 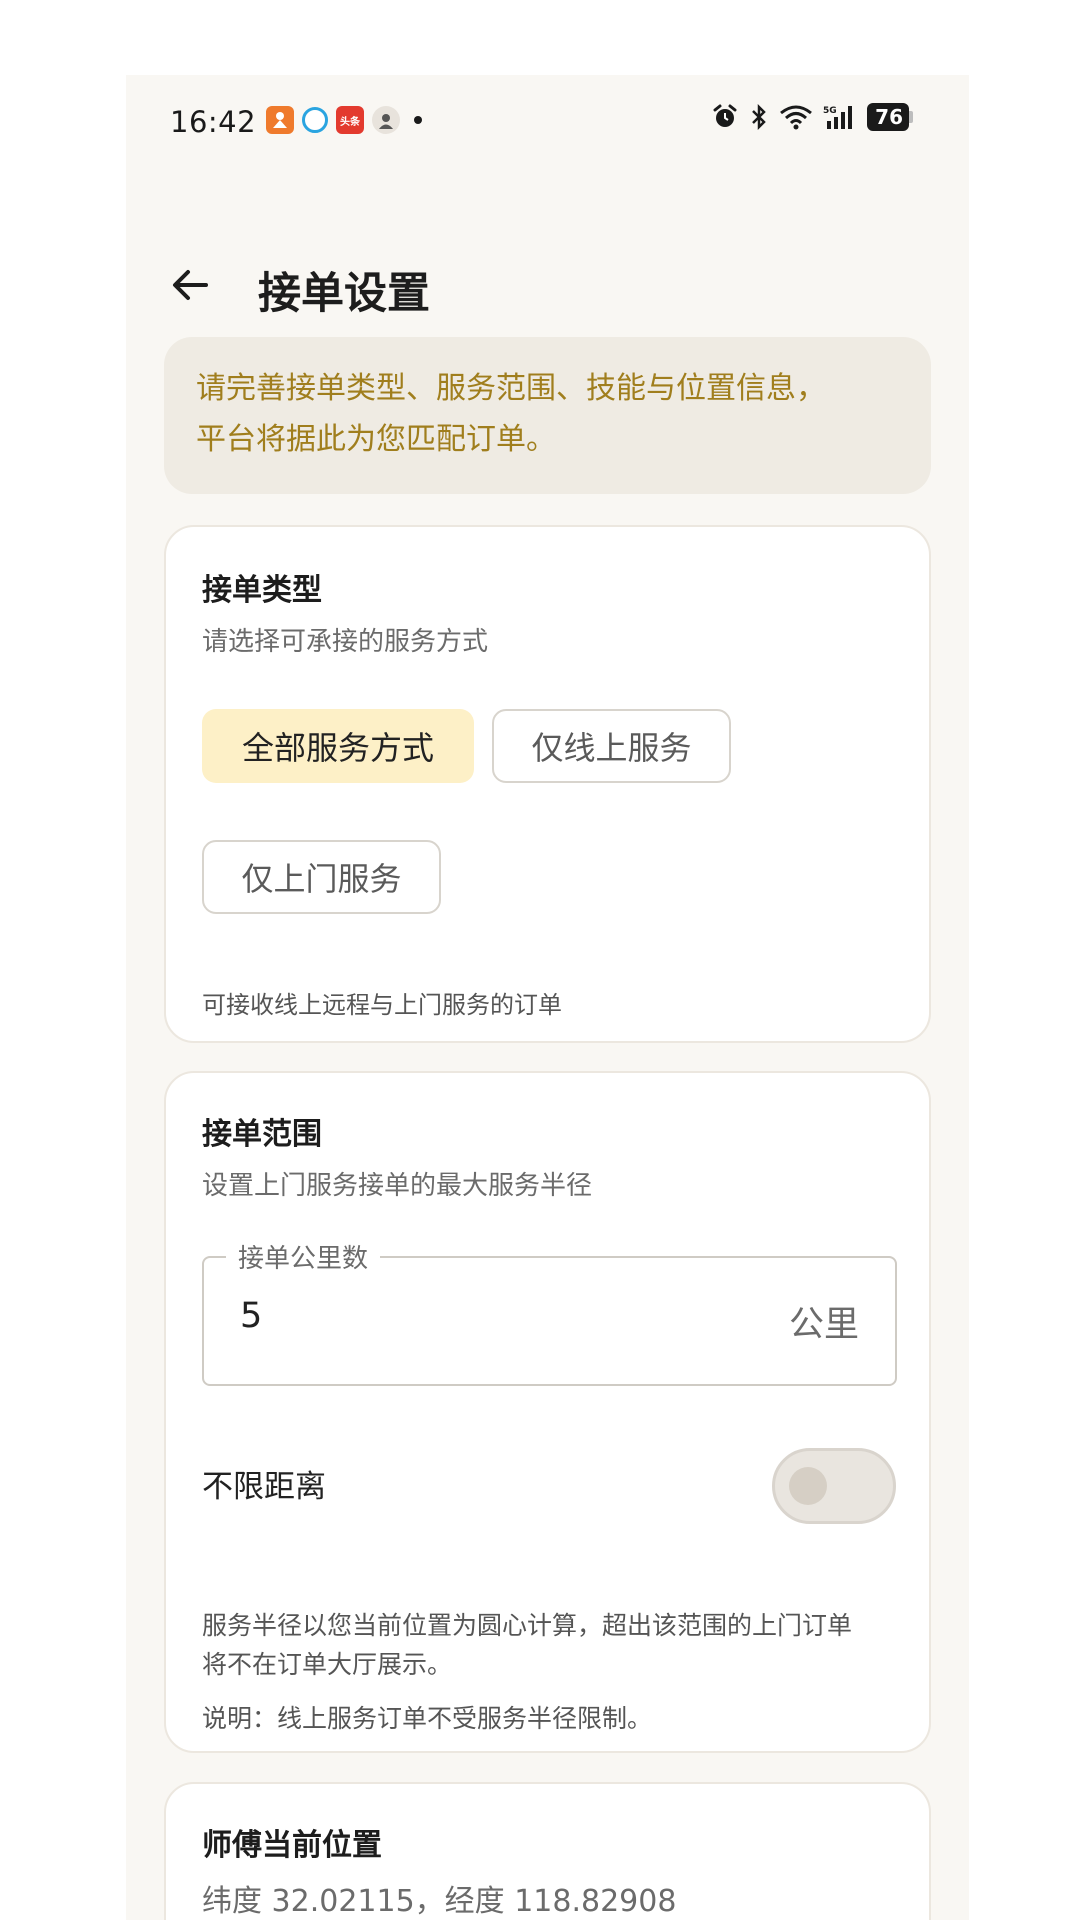 What do you see at coordinates (251, 1316) in the screenshot?
I see `km-field-value: 5` at bounding box center [251, 1316].